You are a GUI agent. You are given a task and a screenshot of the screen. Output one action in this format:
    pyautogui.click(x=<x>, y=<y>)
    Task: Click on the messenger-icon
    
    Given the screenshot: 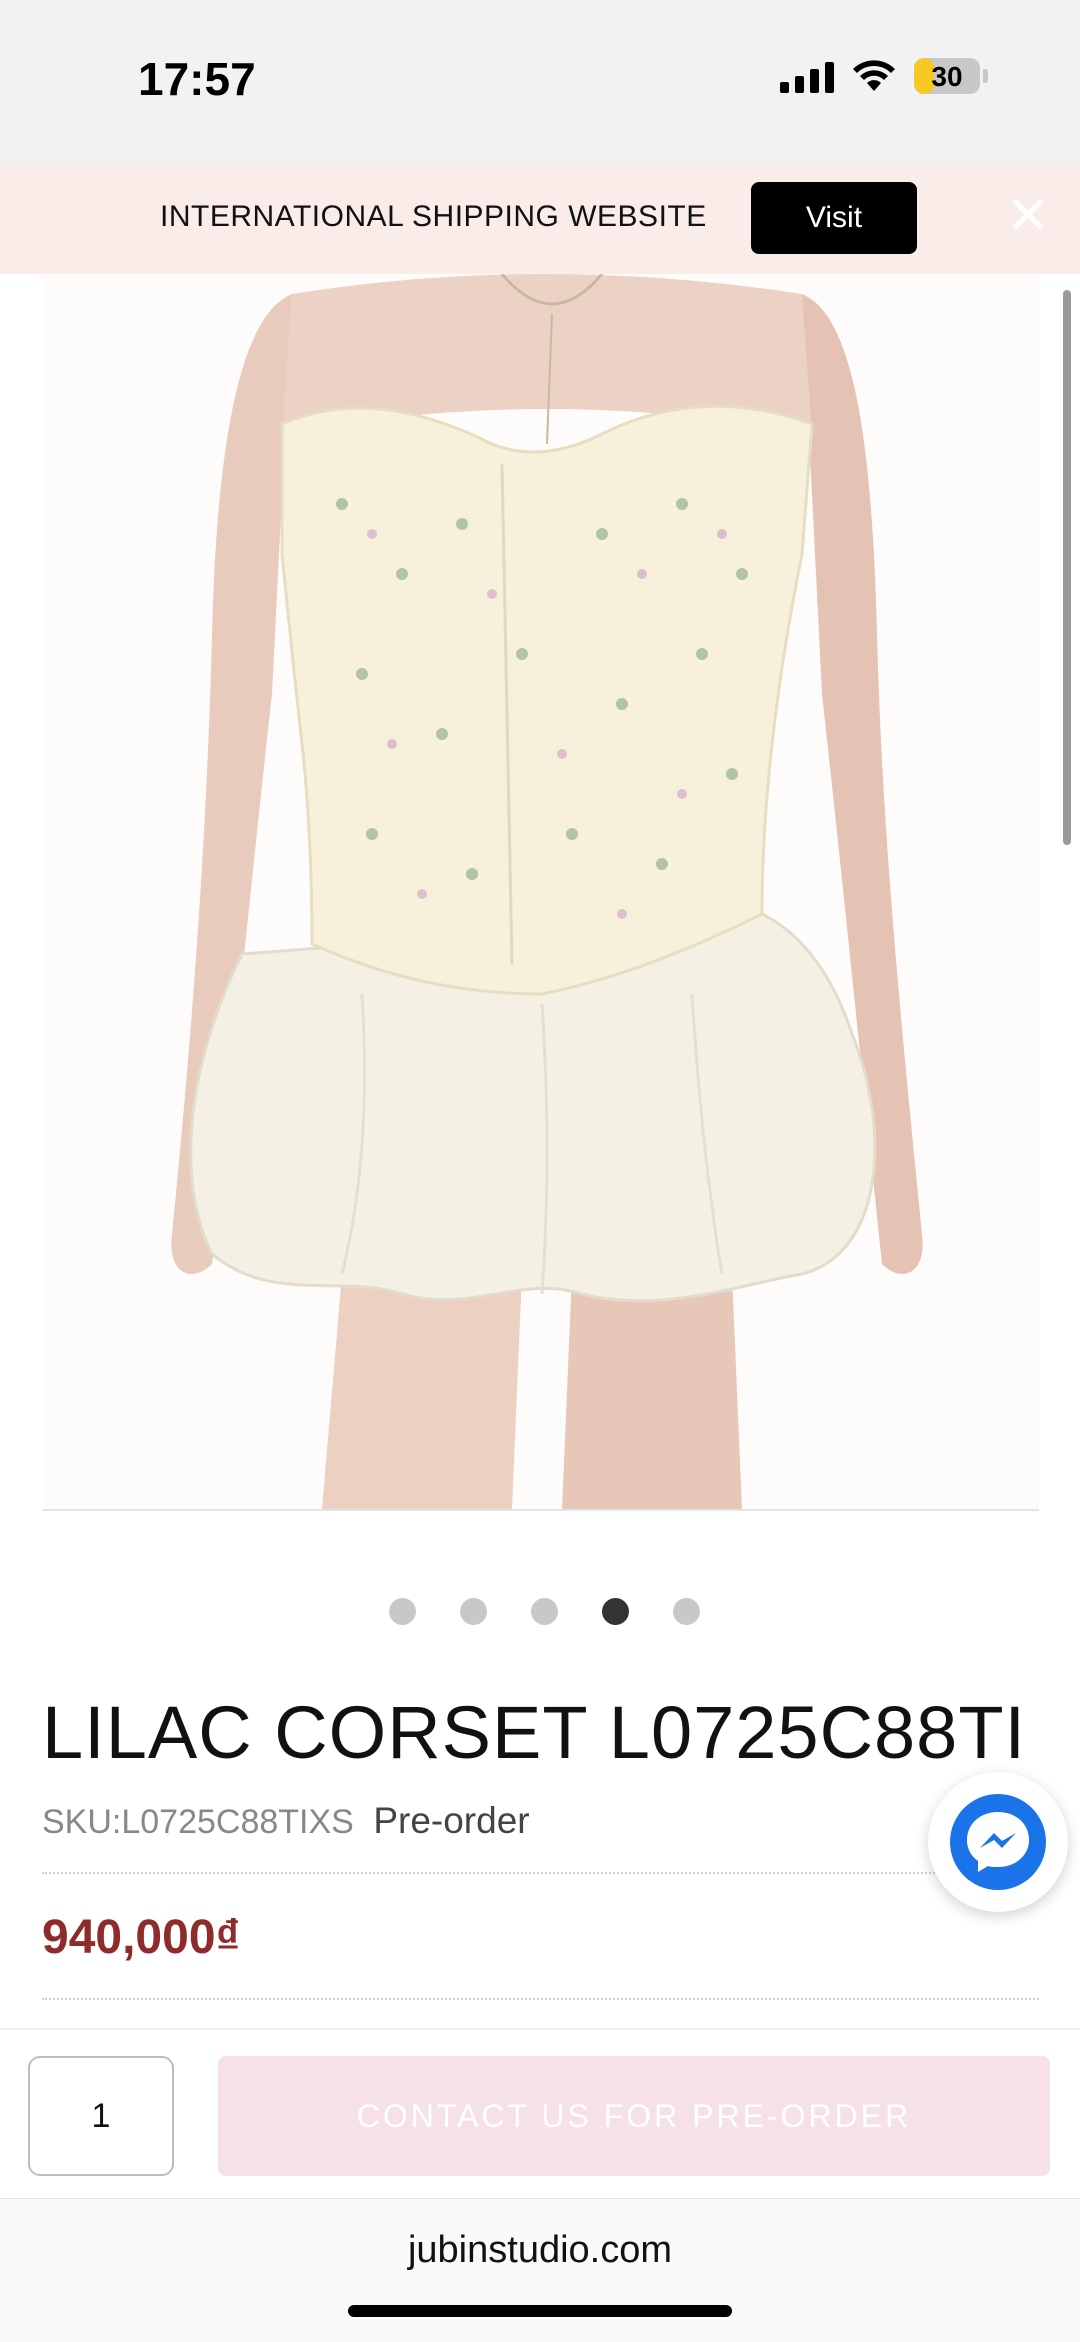 What is the action you would take?
    pyautogui.click(x=998, y=1842)
    